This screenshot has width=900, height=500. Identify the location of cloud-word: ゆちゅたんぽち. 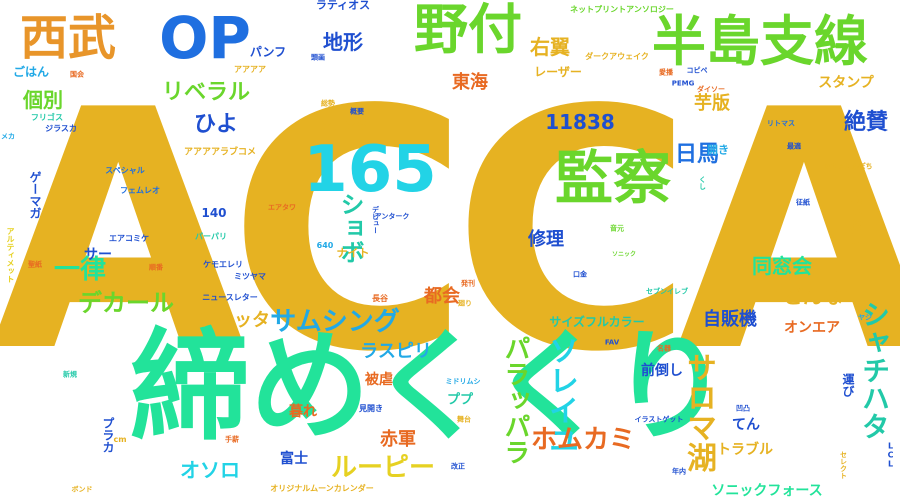
(848, 166).